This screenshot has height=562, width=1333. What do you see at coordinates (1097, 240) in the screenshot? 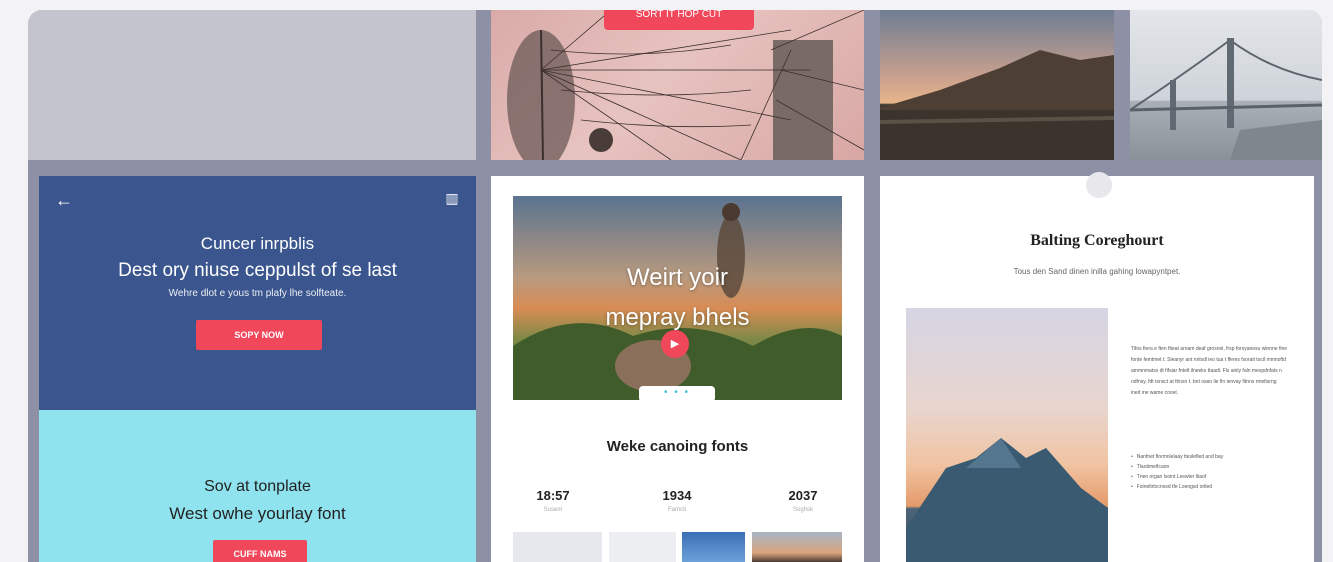
I see `article-title: Balting Coreghourt` at bounding box center [1097, 240].